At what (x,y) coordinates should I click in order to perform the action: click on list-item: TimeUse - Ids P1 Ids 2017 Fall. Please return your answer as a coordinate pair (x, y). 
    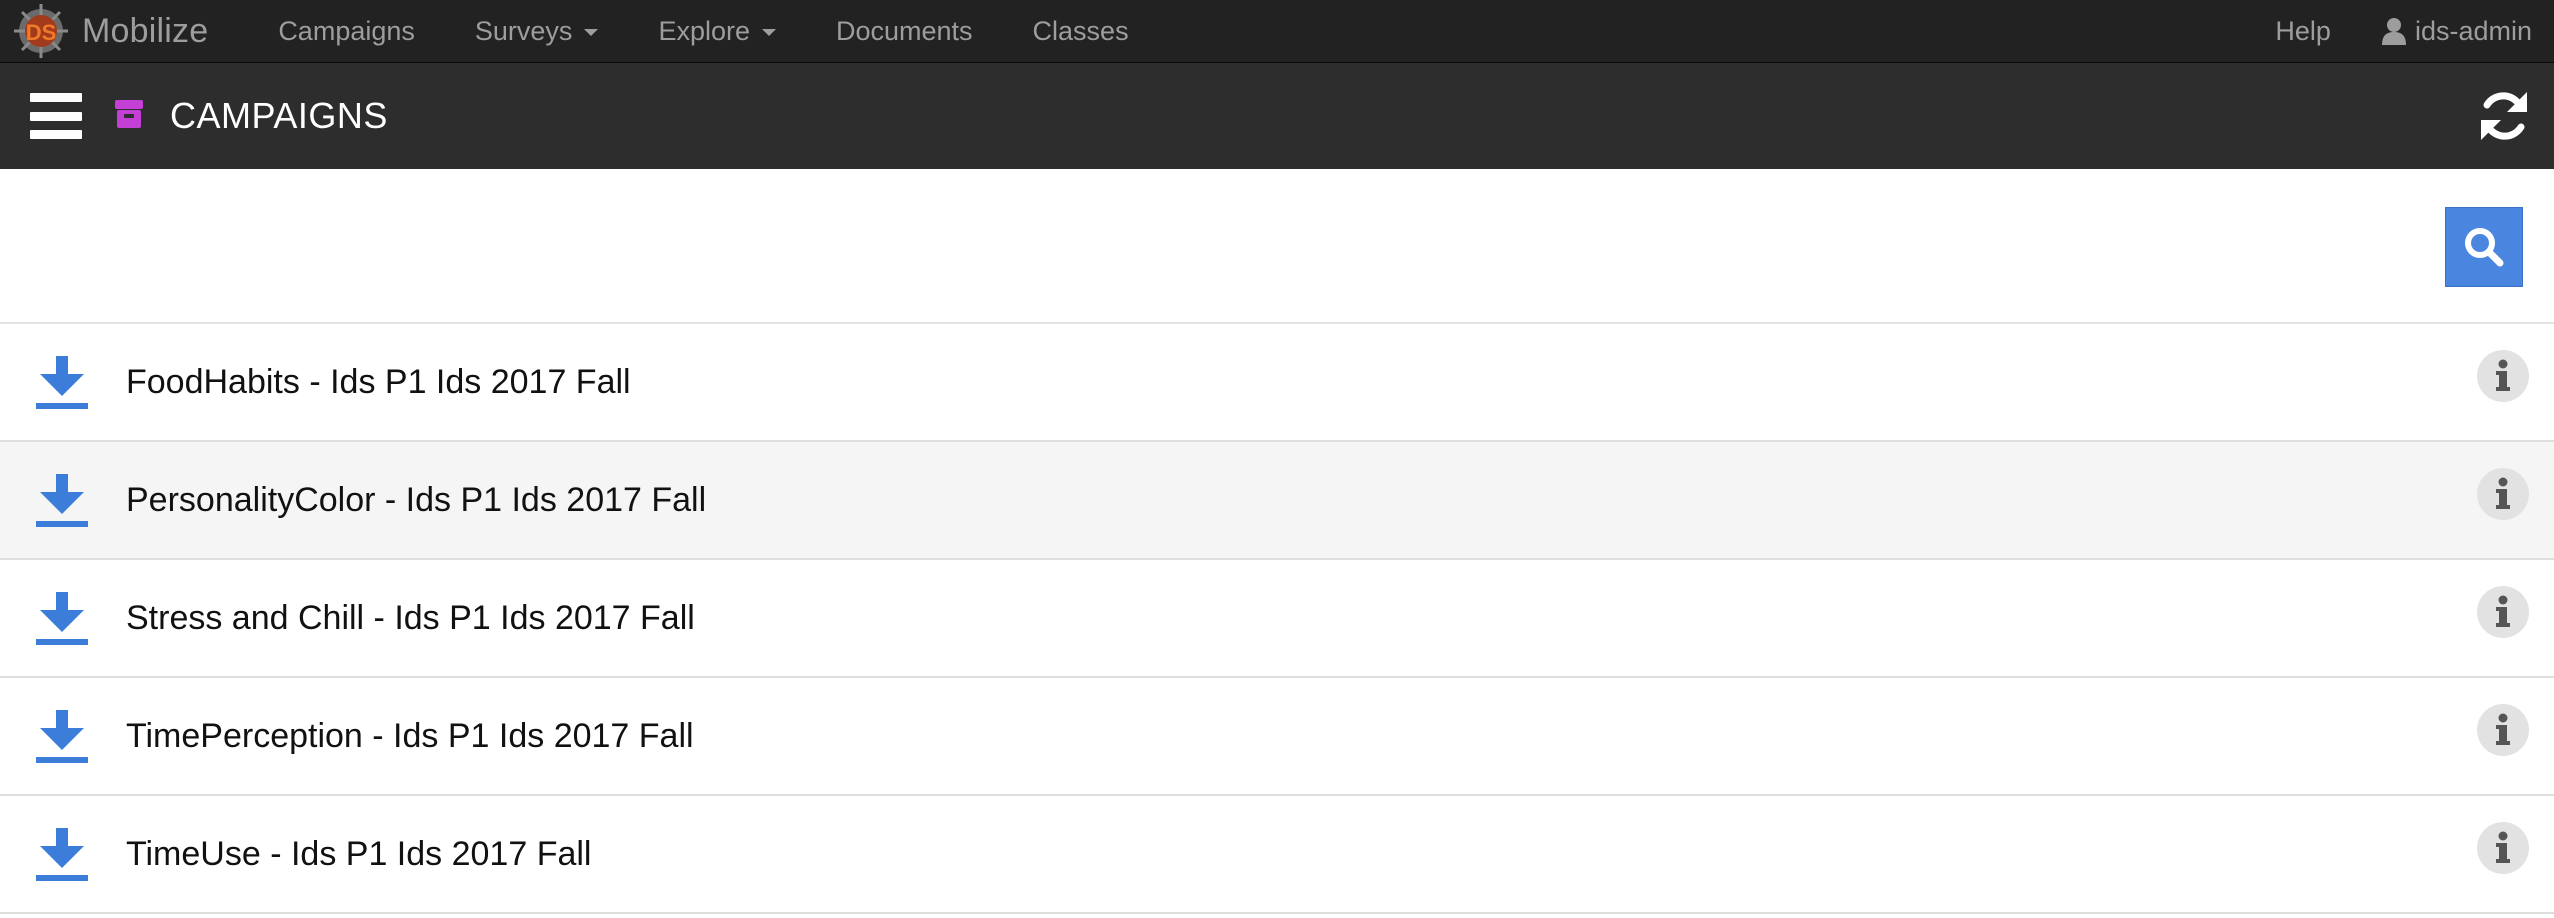
    Looking at the image, I should click on (1277, 855).